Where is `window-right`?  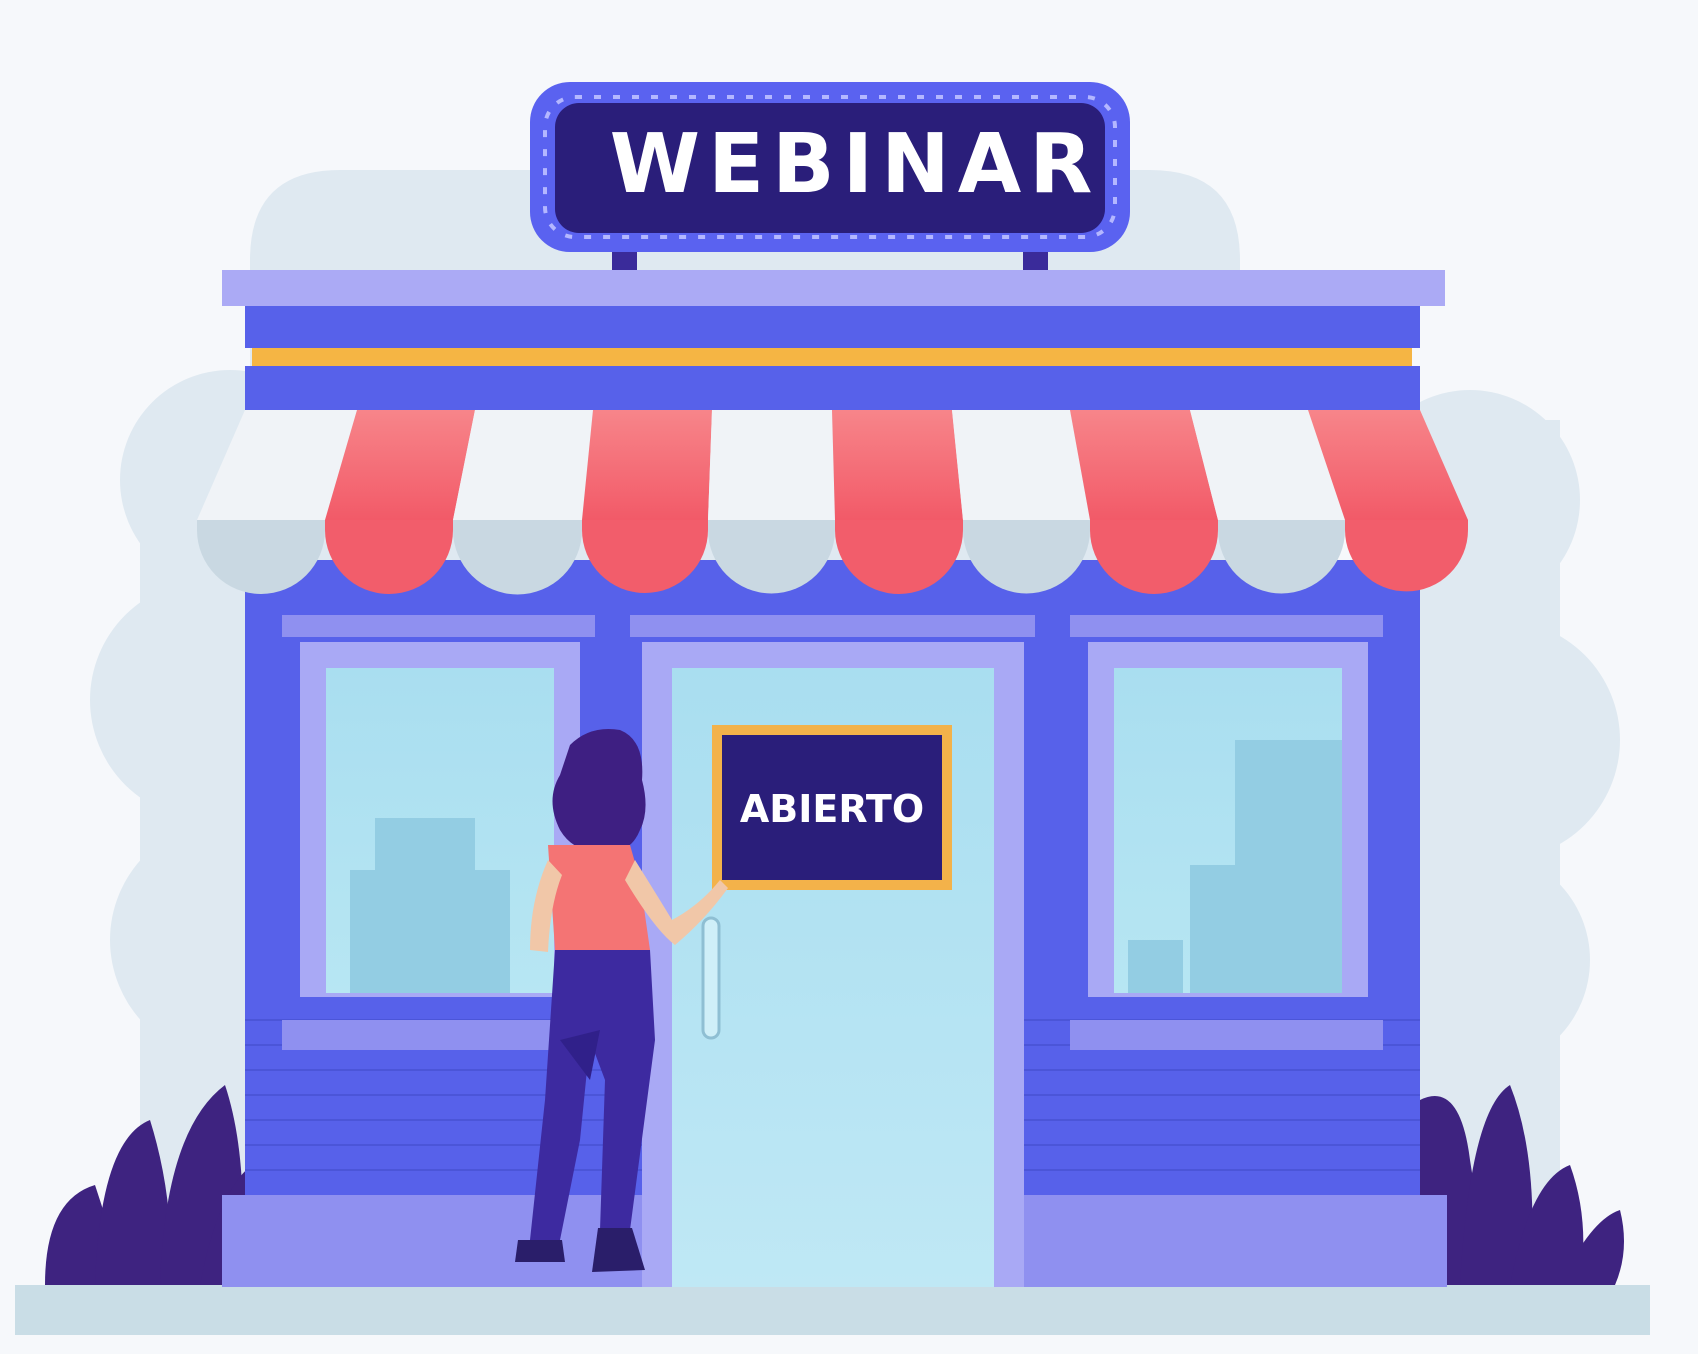
window-right is located at coordinates (1226, 832).